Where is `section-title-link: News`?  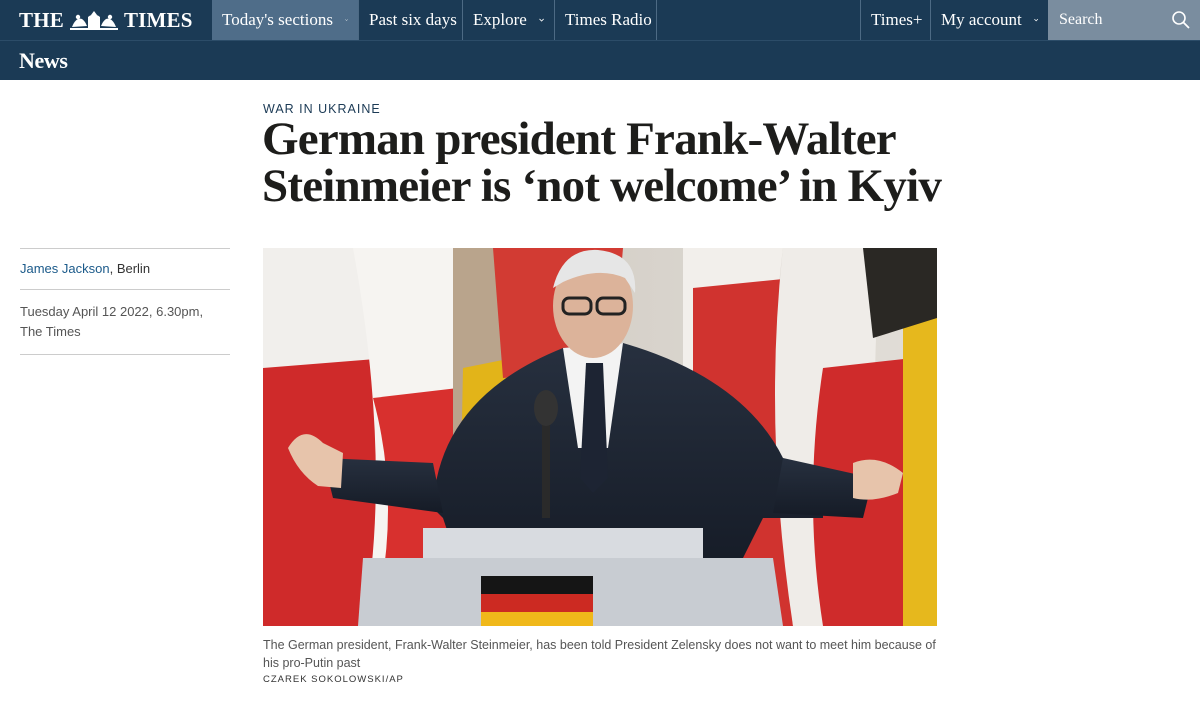
section-title-link: News is located at coordinates (43, 61).